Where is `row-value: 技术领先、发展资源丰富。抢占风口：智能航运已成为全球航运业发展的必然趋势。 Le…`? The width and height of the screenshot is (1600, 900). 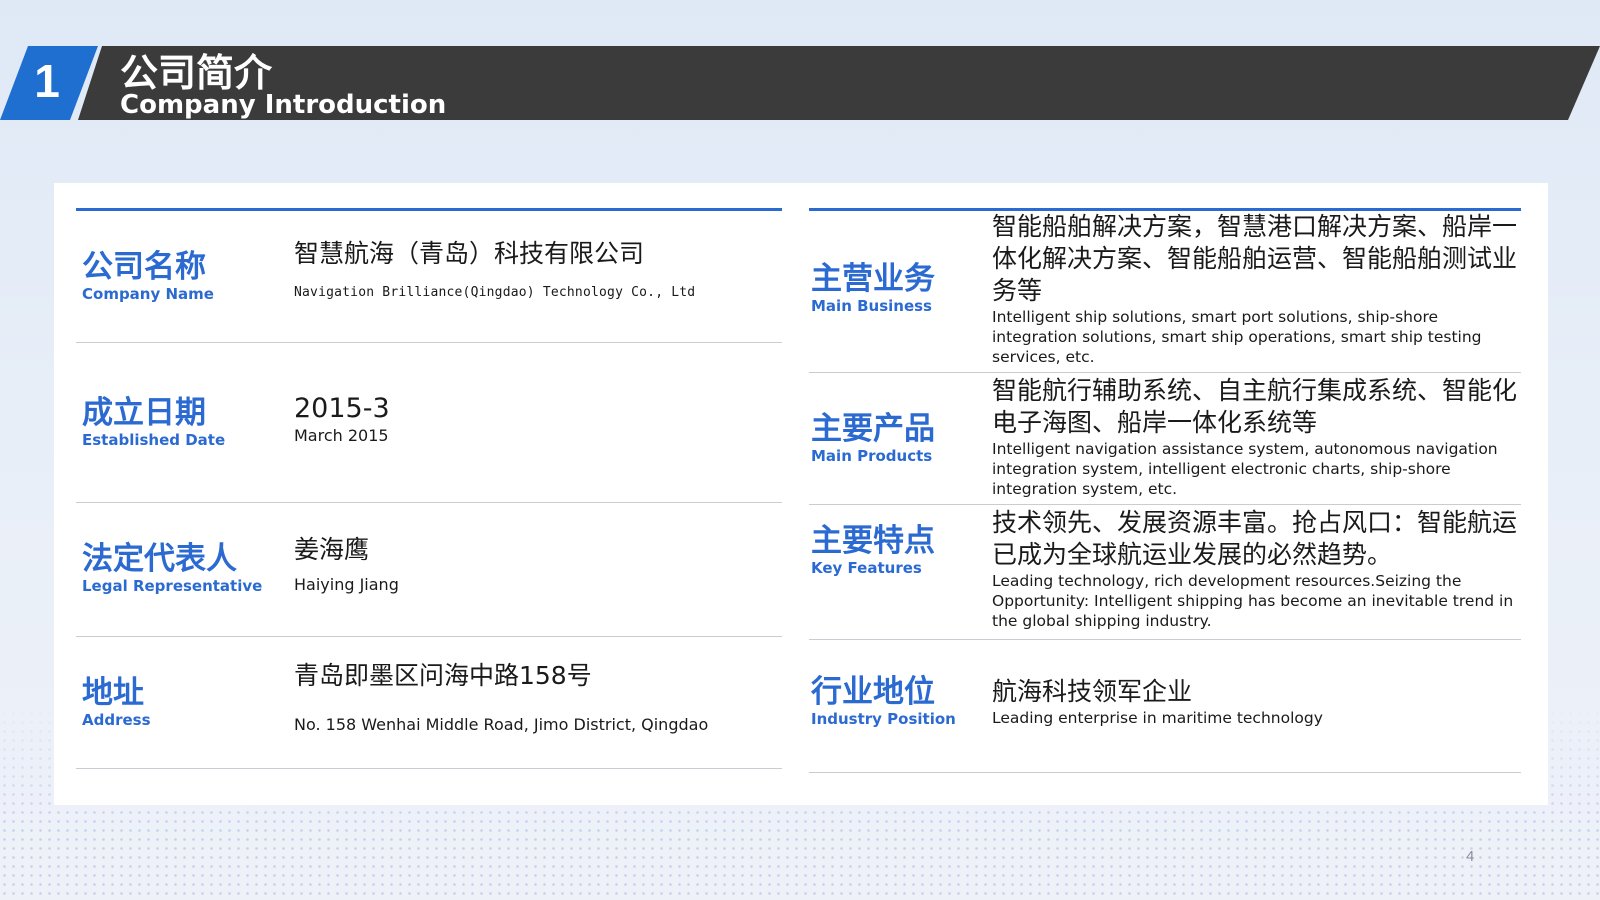 row-value: 技术领先、发展资源丰富。抢占风口：智能航运已成为全球航运业发展的必然趋势。 Le… is located at coordinates (1254, 569).